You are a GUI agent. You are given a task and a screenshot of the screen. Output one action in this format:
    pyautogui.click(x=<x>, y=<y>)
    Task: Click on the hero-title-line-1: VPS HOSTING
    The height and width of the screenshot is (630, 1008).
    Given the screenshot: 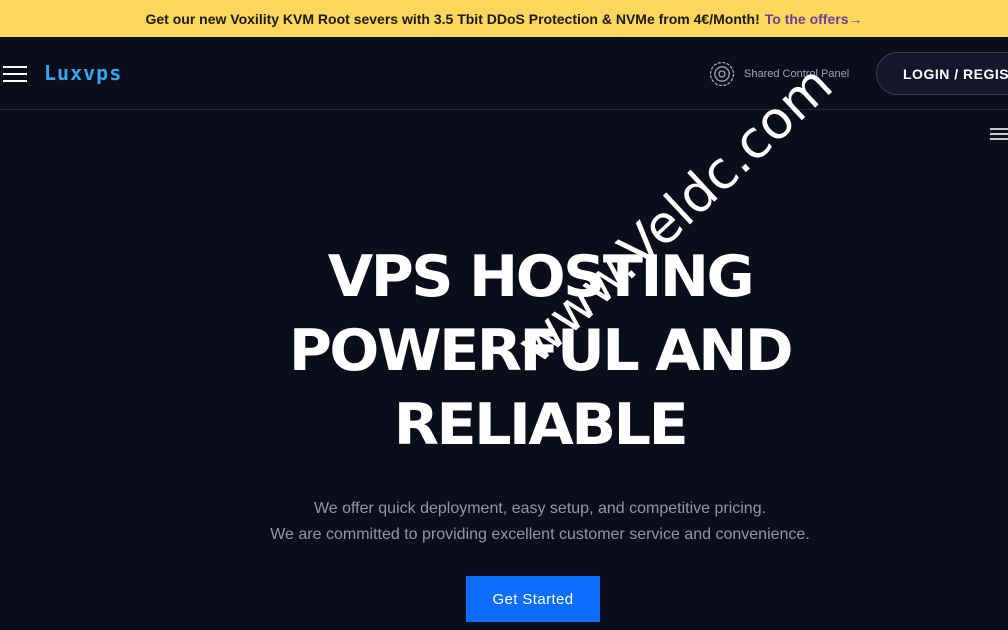 What is the action you would take?
    pyautogui.click(x=541, y=277)
    